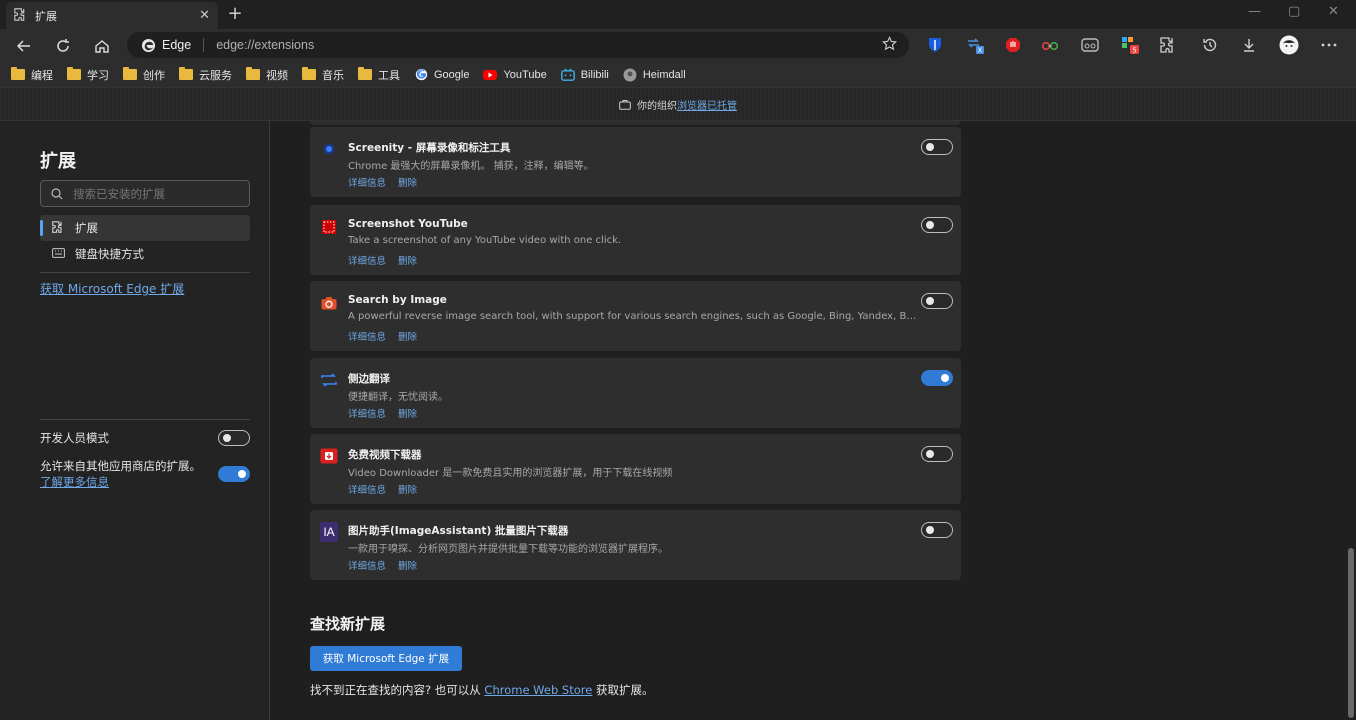 The width and height of the screenshot is (1356, 720). Describe the element at coordinates (657, 106) in the screenshot. I see `banner-text: 你的组织` at that location.